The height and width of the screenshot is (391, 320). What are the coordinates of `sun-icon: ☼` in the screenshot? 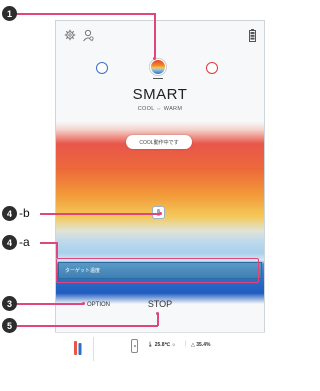 It's located at (174, 345).